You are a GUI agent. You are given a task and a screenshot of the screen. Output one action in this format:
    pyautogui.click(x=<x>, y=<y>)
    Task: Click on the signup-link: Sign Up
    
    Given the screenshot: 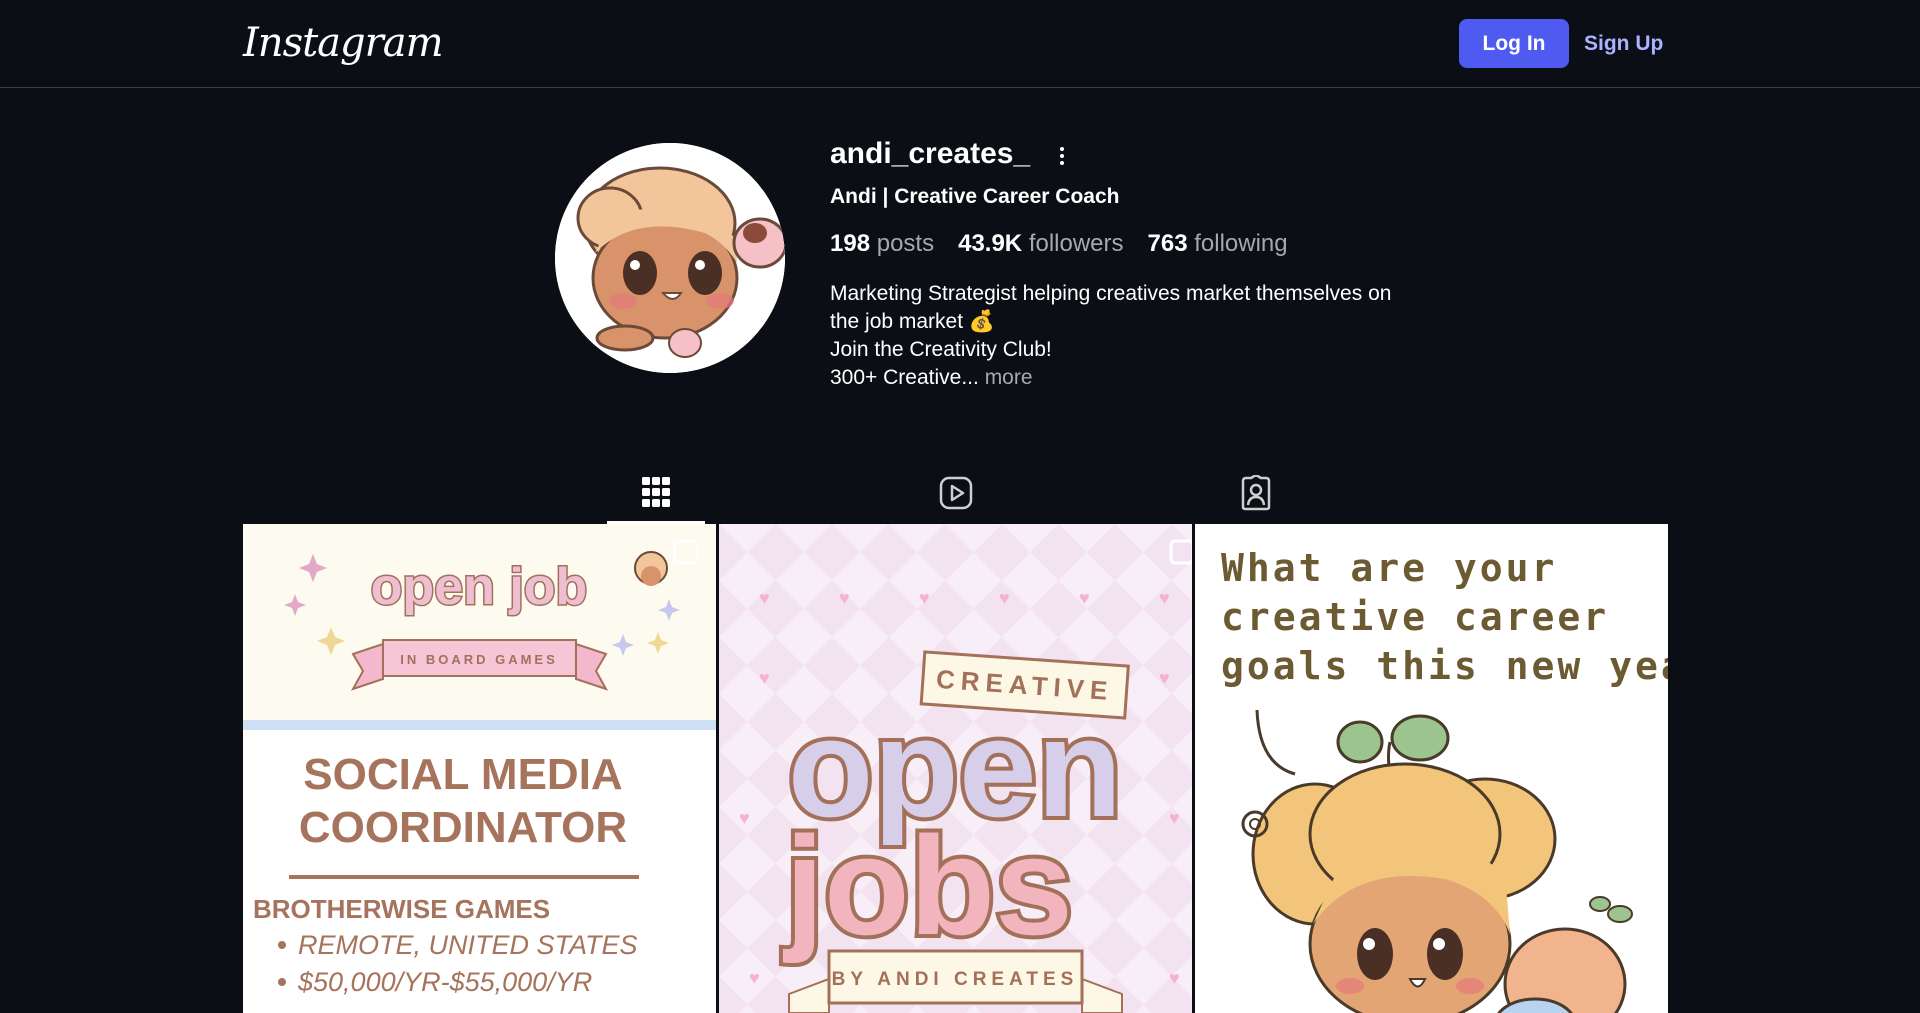 What is the action you would take?
    pyautogui.click(x=1623, y=43)
    